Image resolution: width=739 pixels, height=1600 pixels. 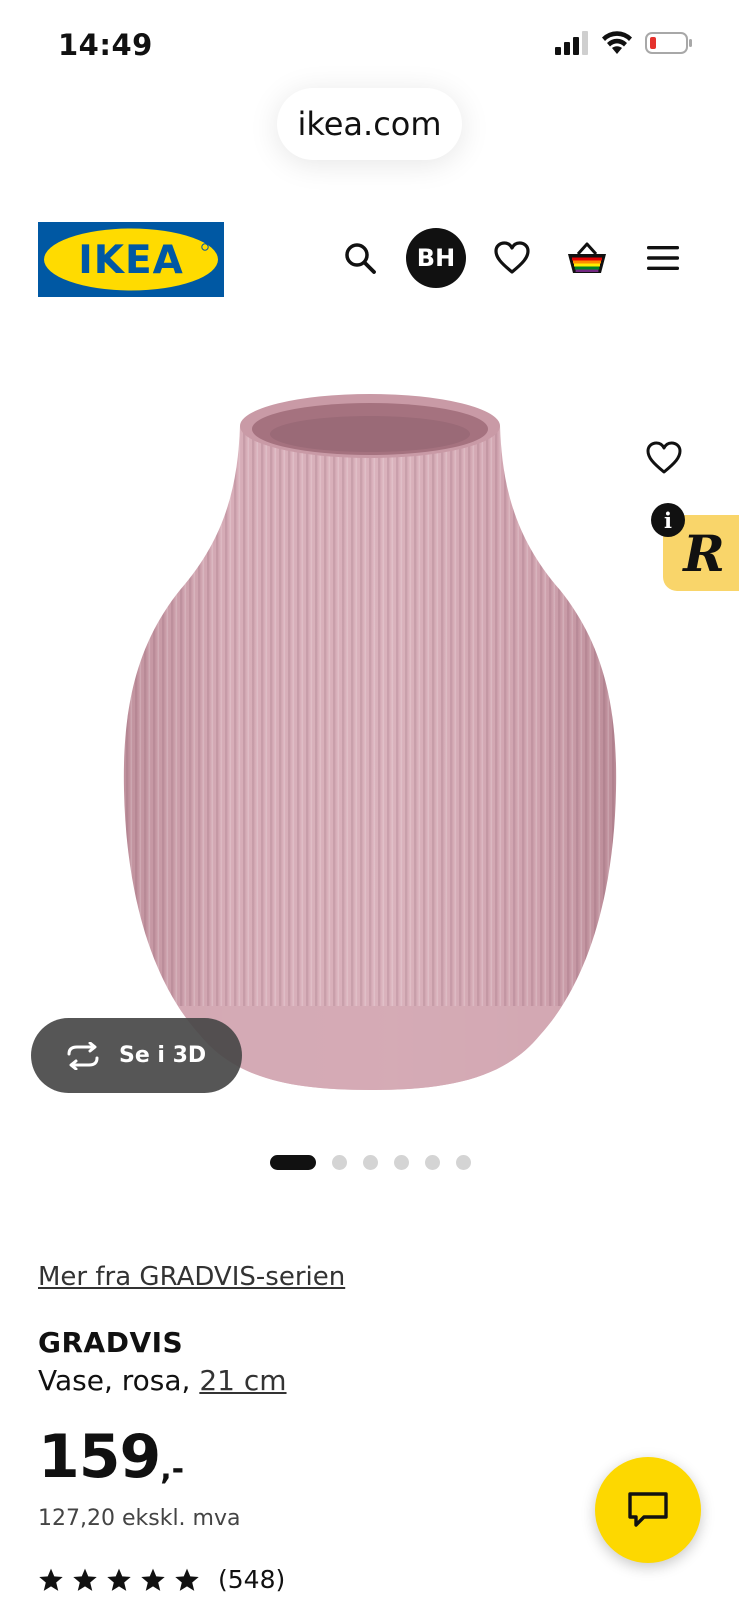 I want to click on basket-icon, so click(x=587, y=258).